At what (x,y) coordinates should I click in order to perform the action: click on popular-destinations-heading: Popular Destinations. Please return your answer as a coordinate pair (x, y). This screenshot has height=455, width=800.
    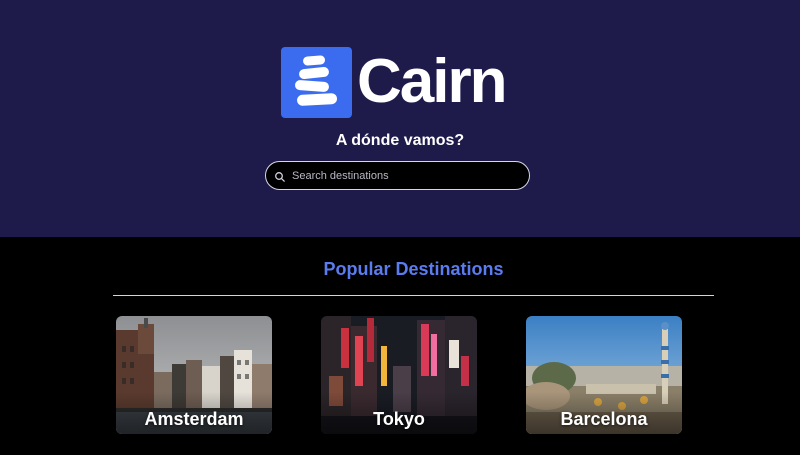
    Looking at the image, I should click on (413, 269).